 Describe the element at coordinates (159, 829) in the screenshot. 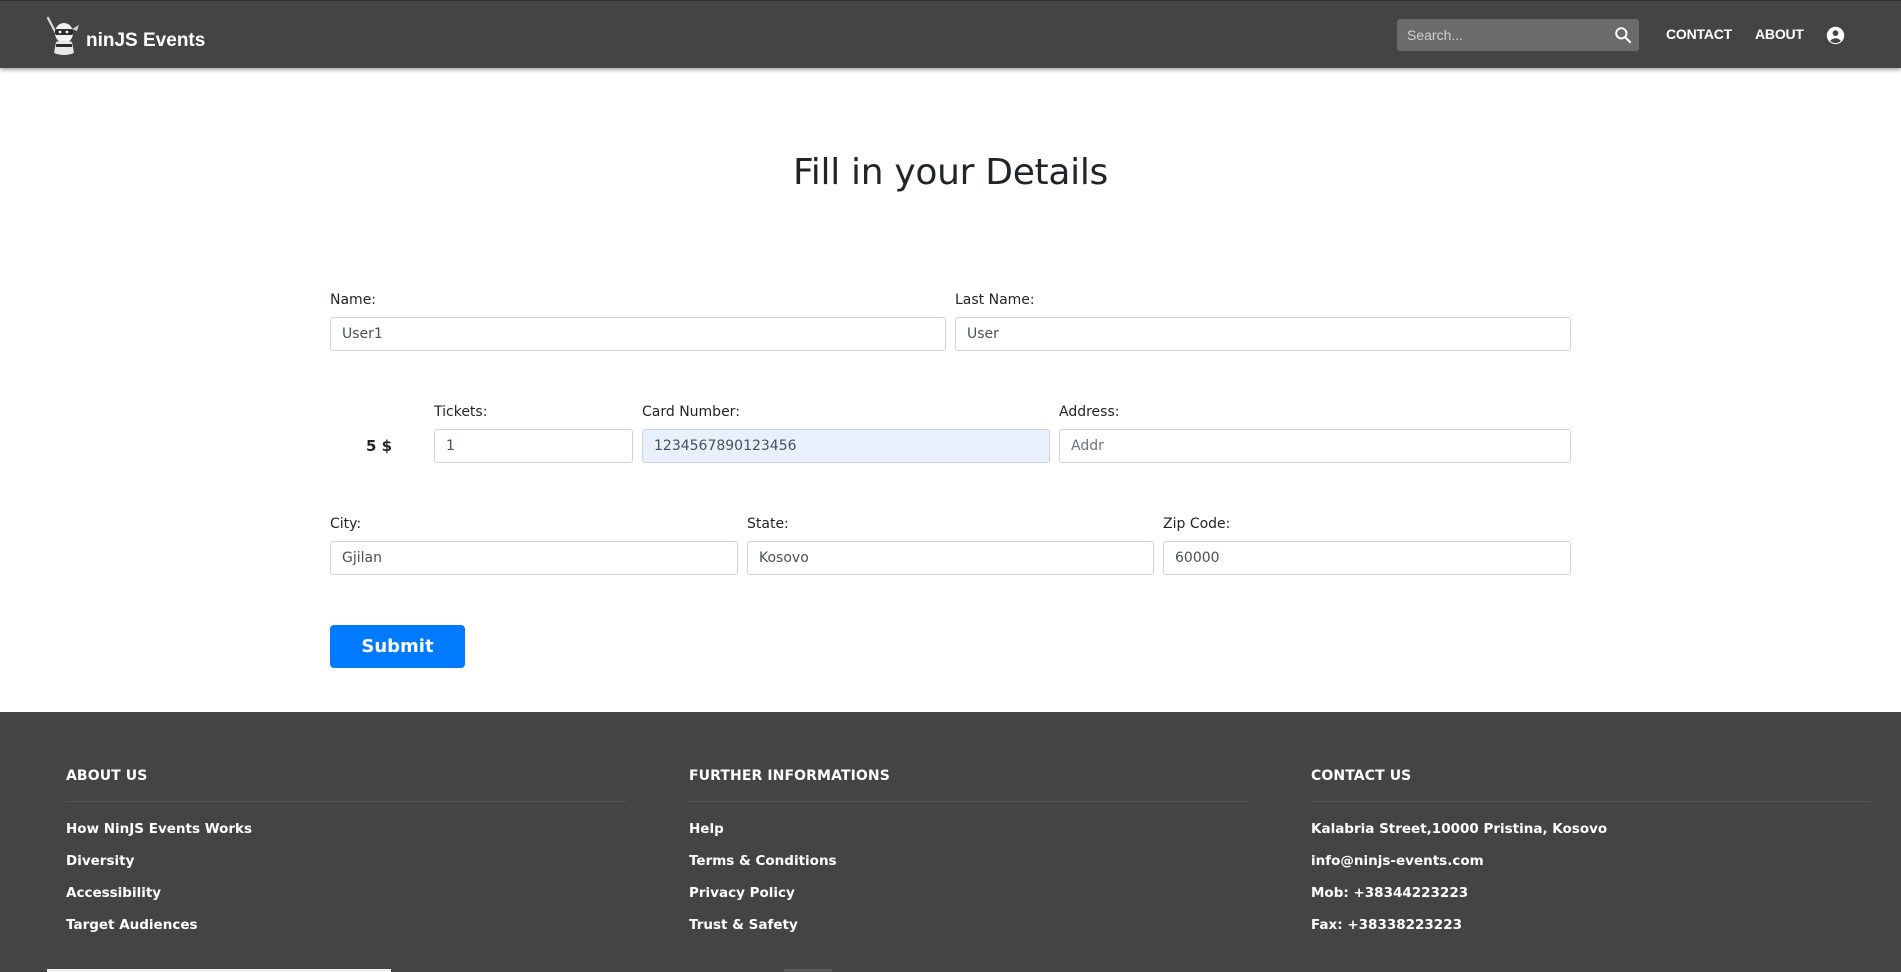

I see `footer-link-how-it-works: How NinJS Events Works` at that location.